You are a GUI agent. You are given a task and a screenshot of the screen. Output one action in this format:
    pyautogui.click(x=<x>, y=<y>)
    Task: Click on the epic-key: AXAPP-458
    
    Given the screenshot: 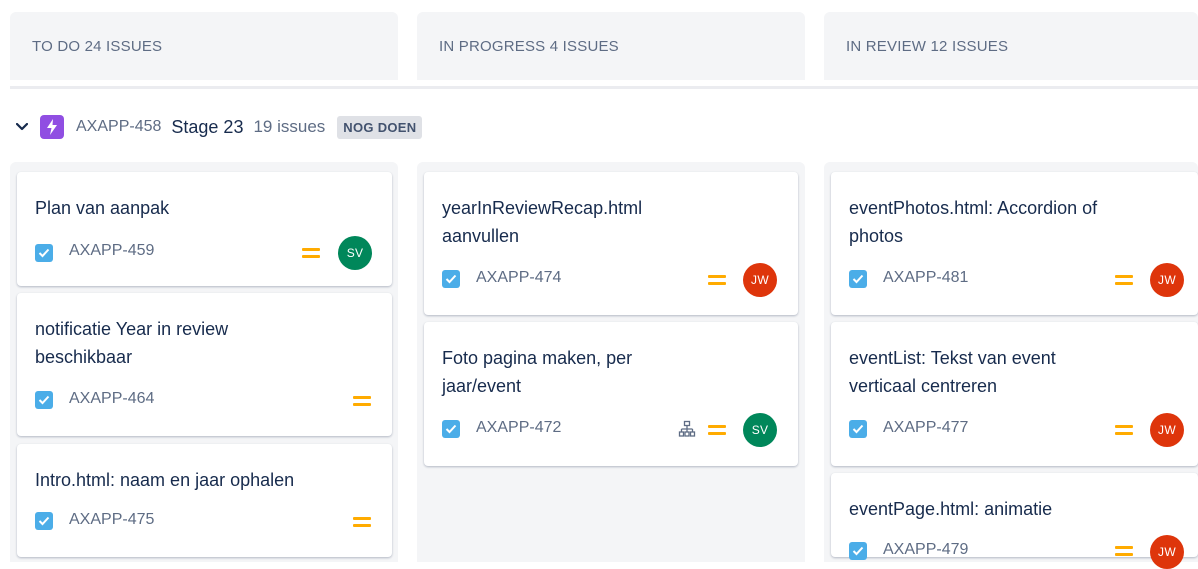 What is the action you would take?
    pyautogui.click(x=118, y=127)
    